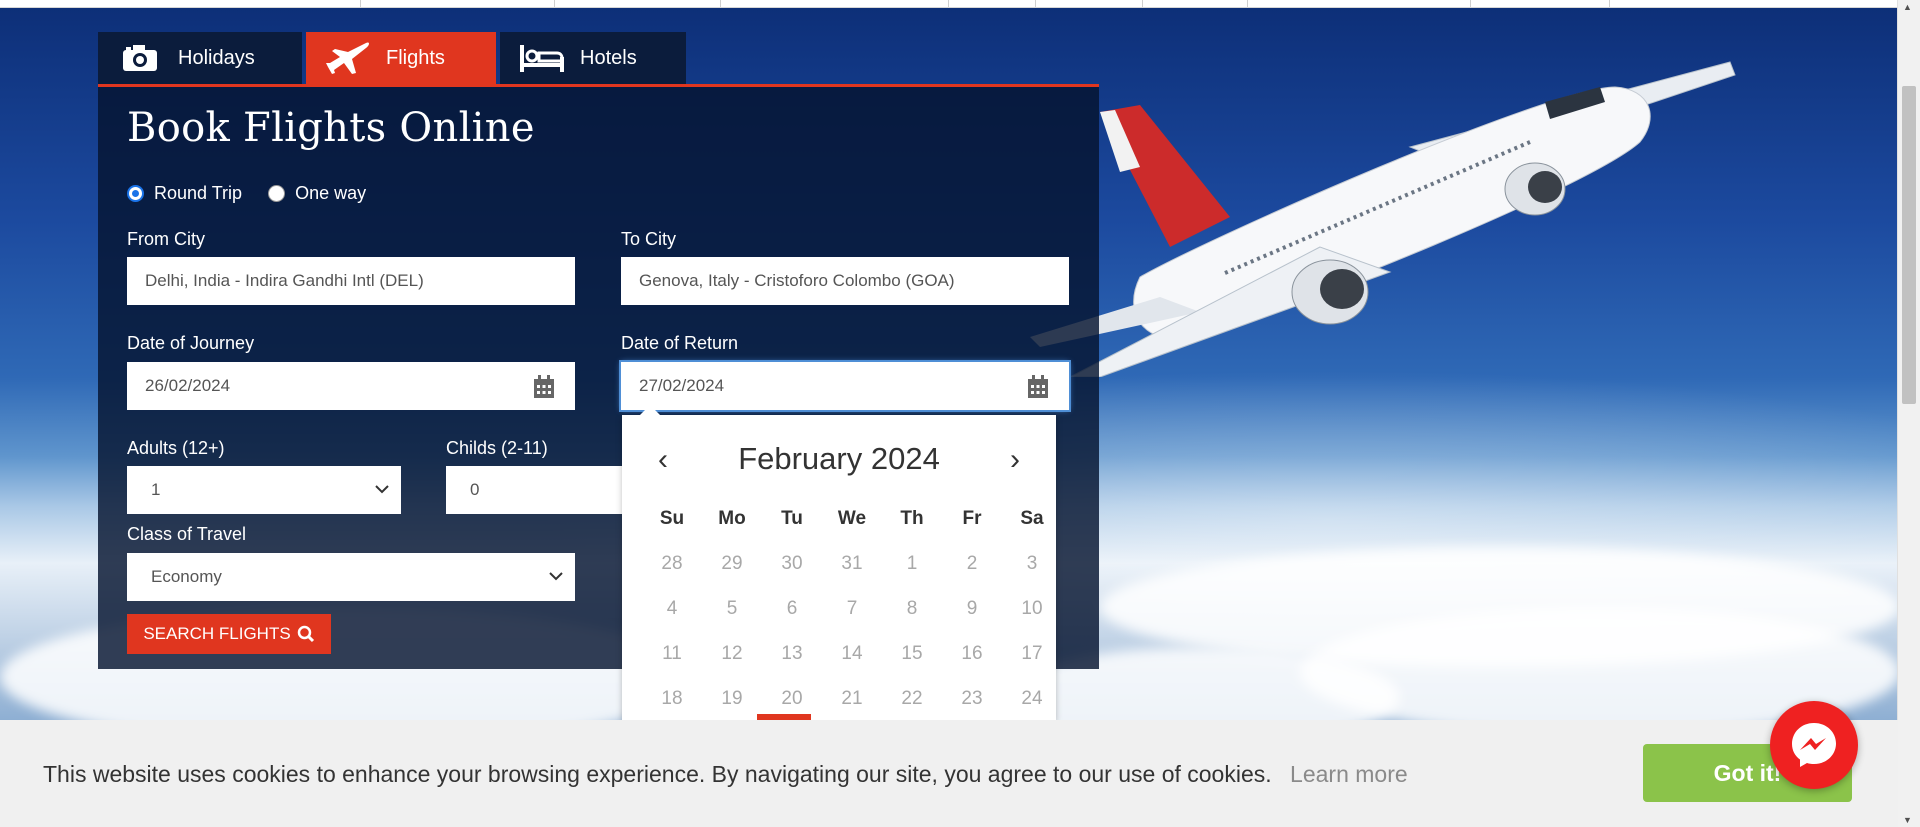 This screenshot has width=1920, height=827. Describe the element at coordinates (259, 193) in the screenshot. I see `trip-type-group: Round Trip One way` at that location.